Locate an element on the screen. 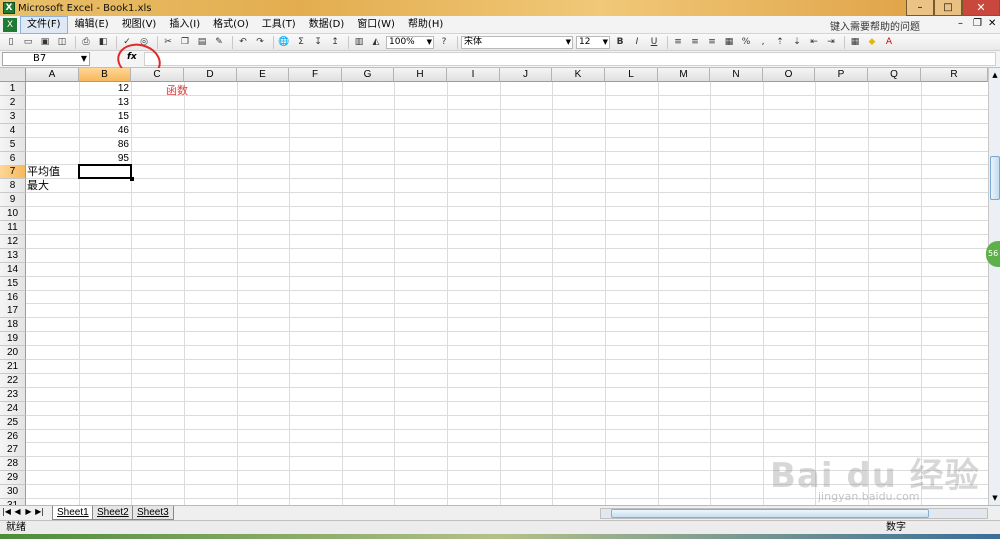 The width and height of the screenshot is (1000, 539). select-all-corner is located at coordinates (13, 75).